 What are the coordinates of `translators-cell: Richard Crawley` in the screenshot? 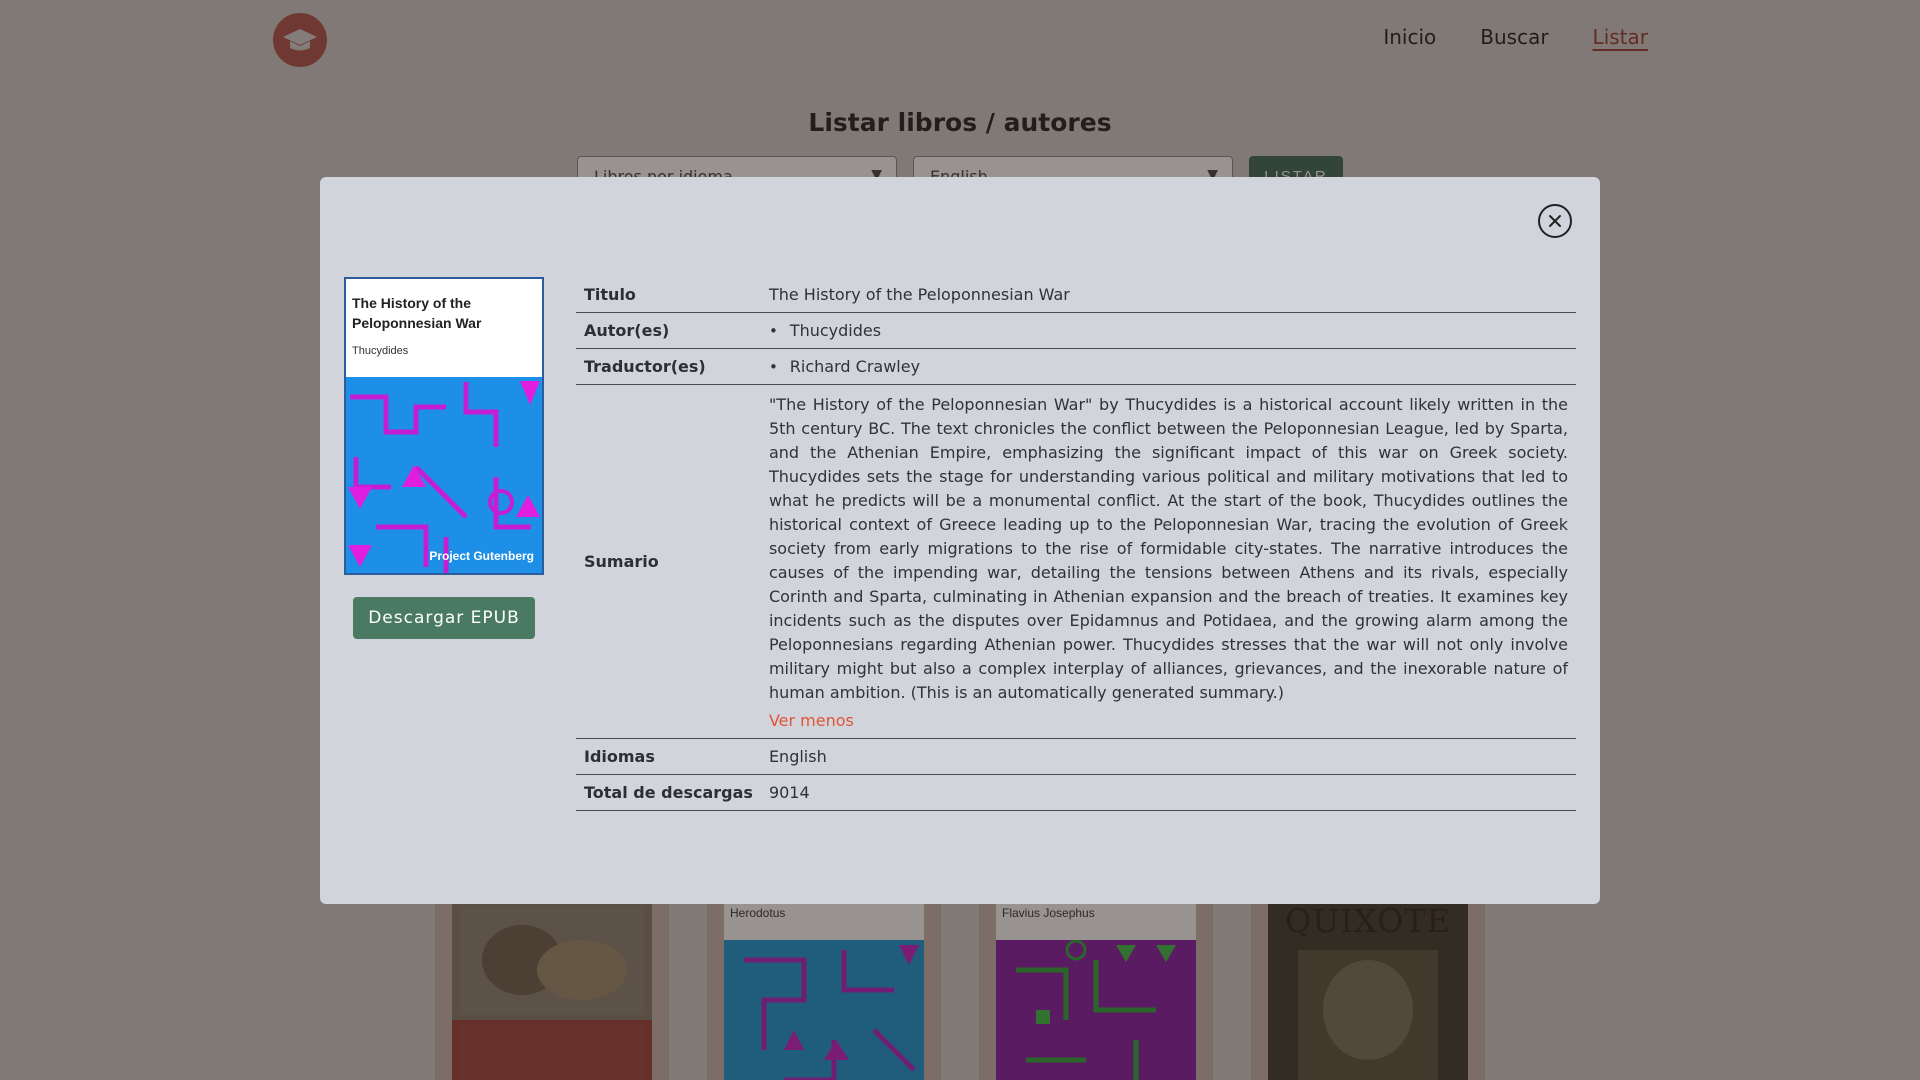 It's located at (1168, 367).